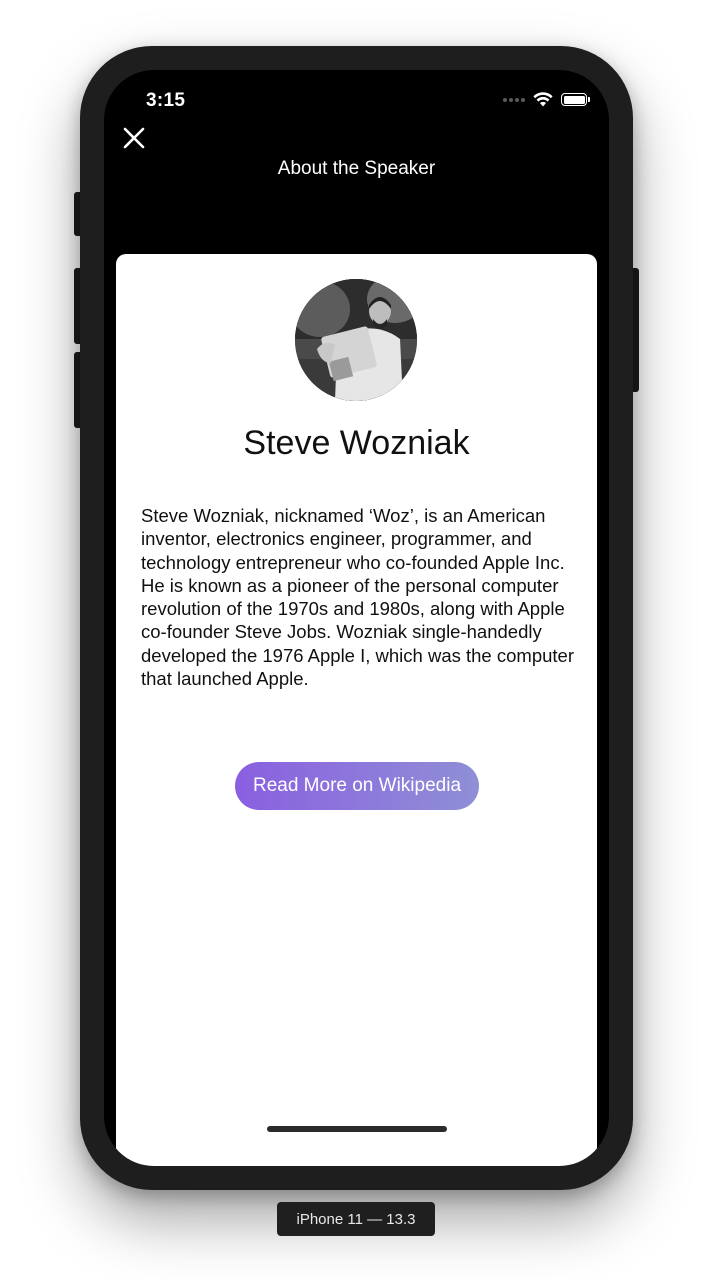 This screenshot has height=1280, width=713. I want to click on read-more-wikipedia-button: Read More on Wikipedia, so click(357, 786).